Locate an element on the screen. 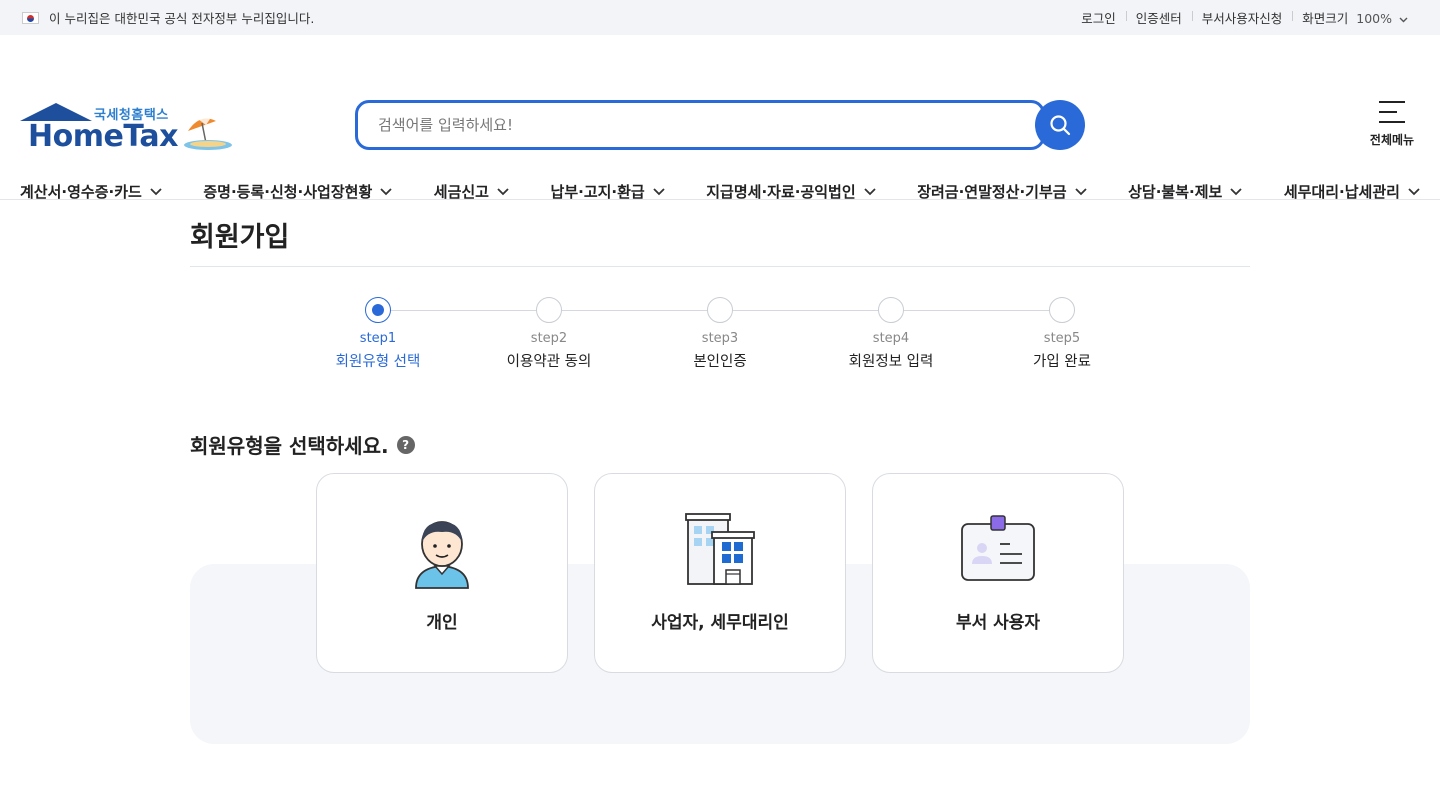 Image resolution: width=1440 pixels, height=800 pixels. nav-item-certificate: 증명·등록·신청·사업장현황 is located at coordinates (297, 191).